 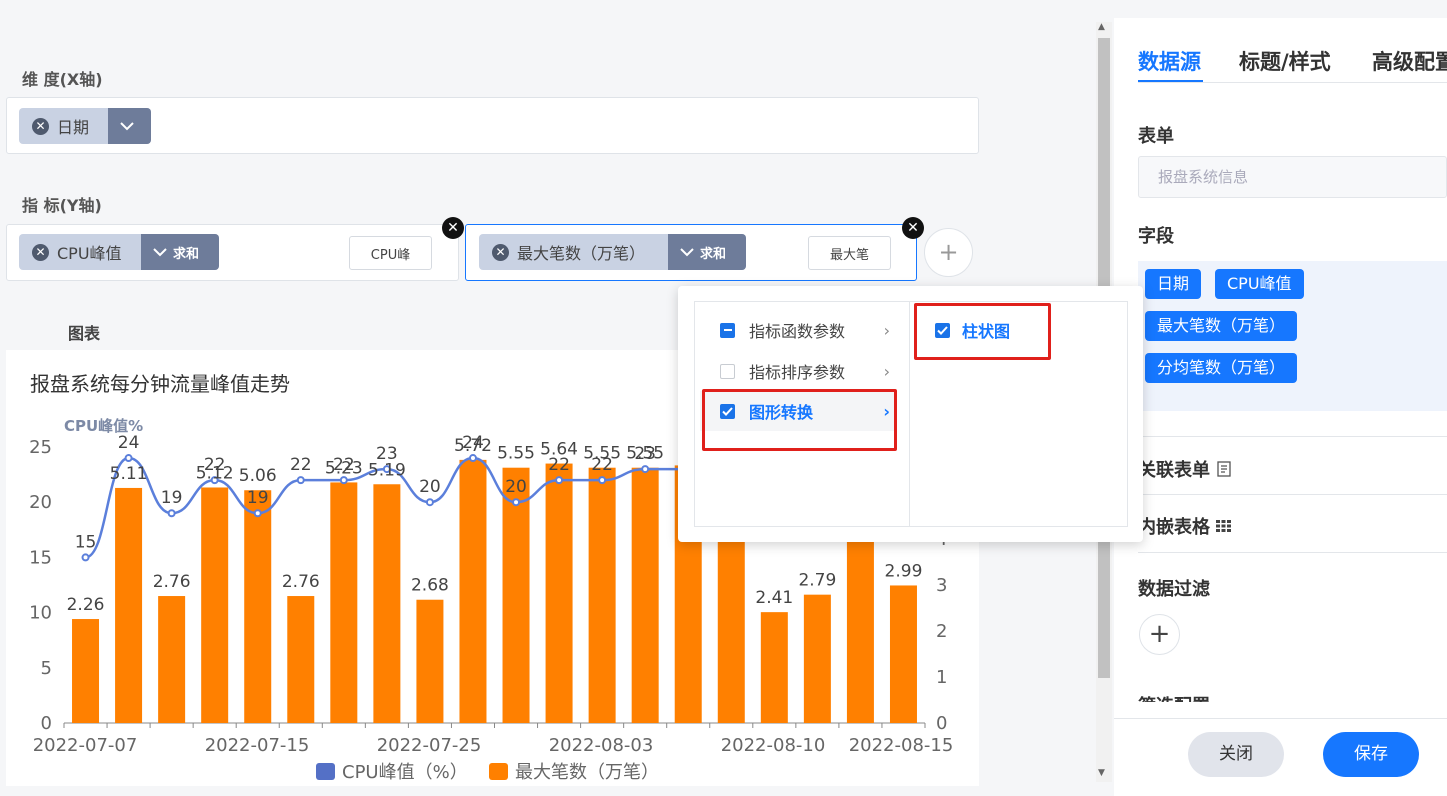 What do you see at coordinates (941, 585) in the screenshot?
I see `y-tick-right: 3` at bounding box center [941, 585].